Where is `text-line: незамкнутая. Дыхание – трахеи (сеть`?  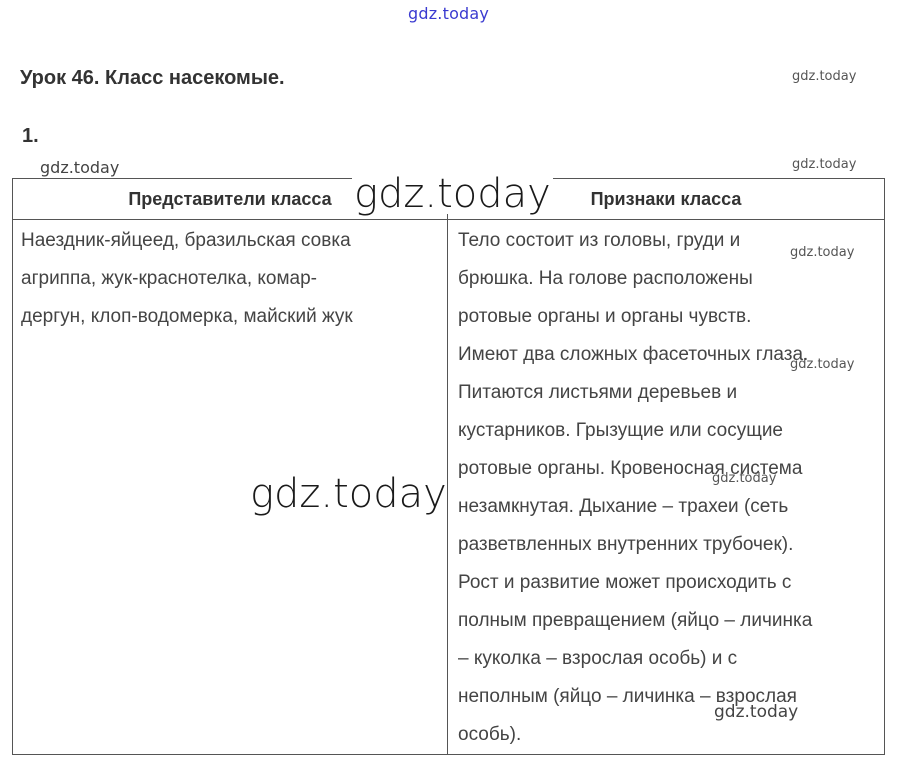
text-line: незамкнутая. Дыхание – трахеи (сеть is located at coordinates (623, 506).